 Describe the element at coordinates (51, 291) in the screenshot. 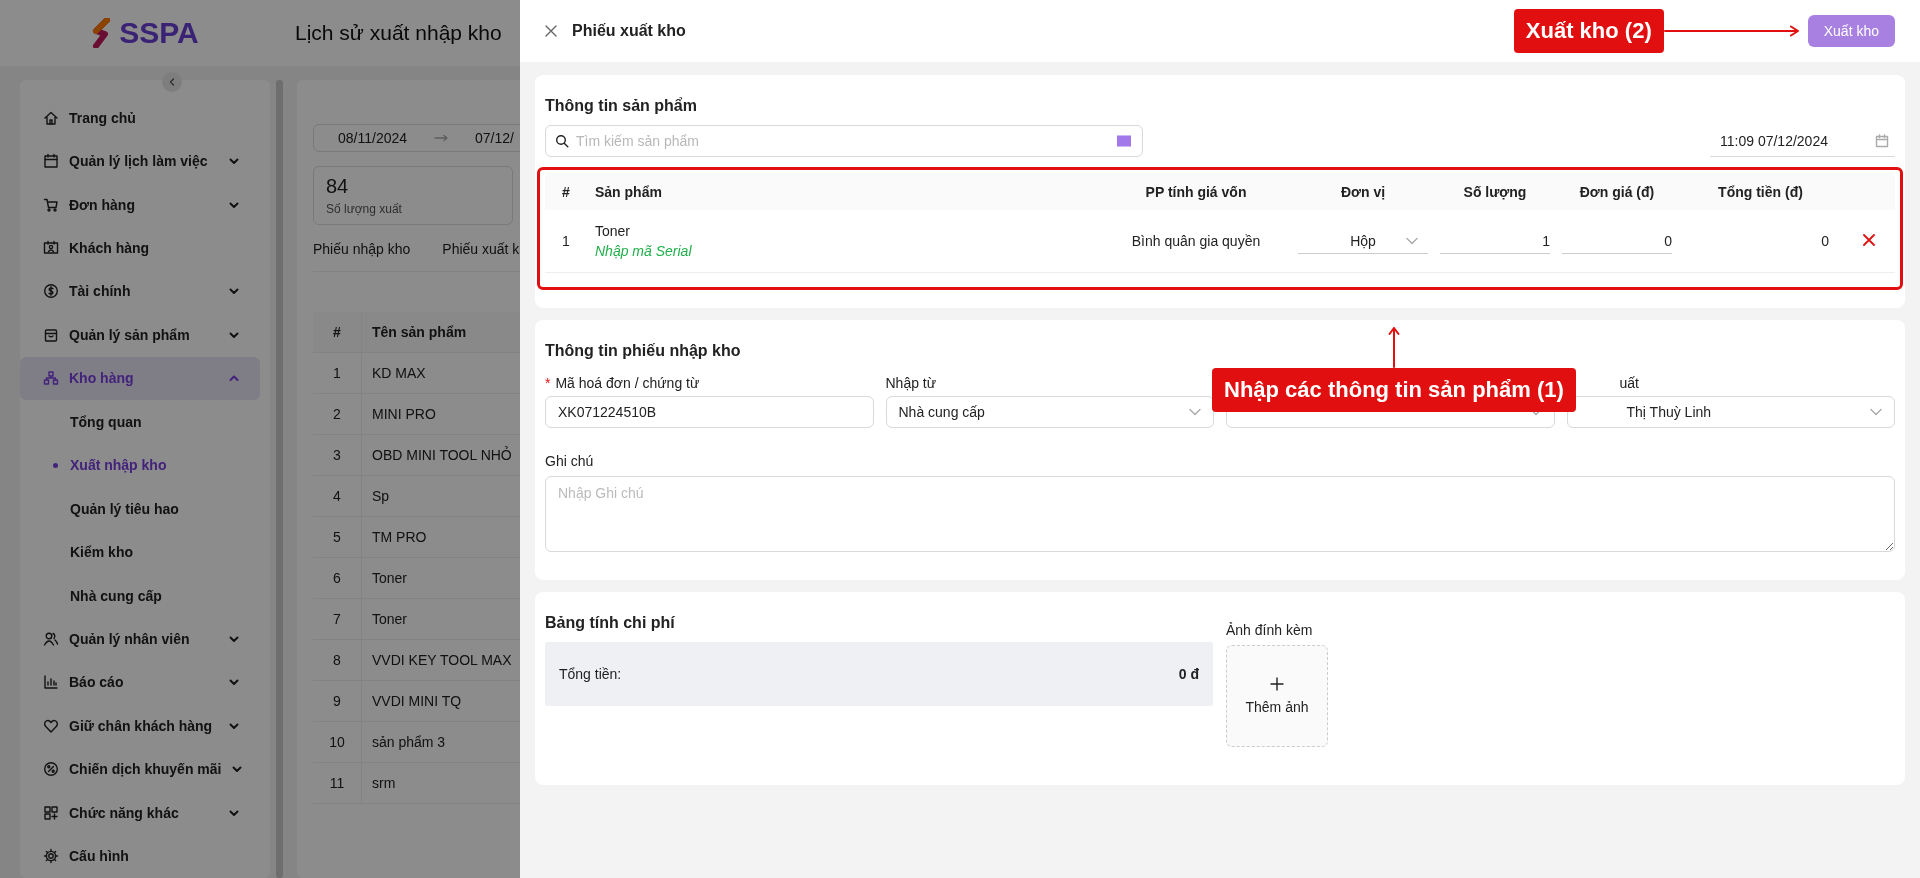

I see `dollar-circle-icon` at that location.